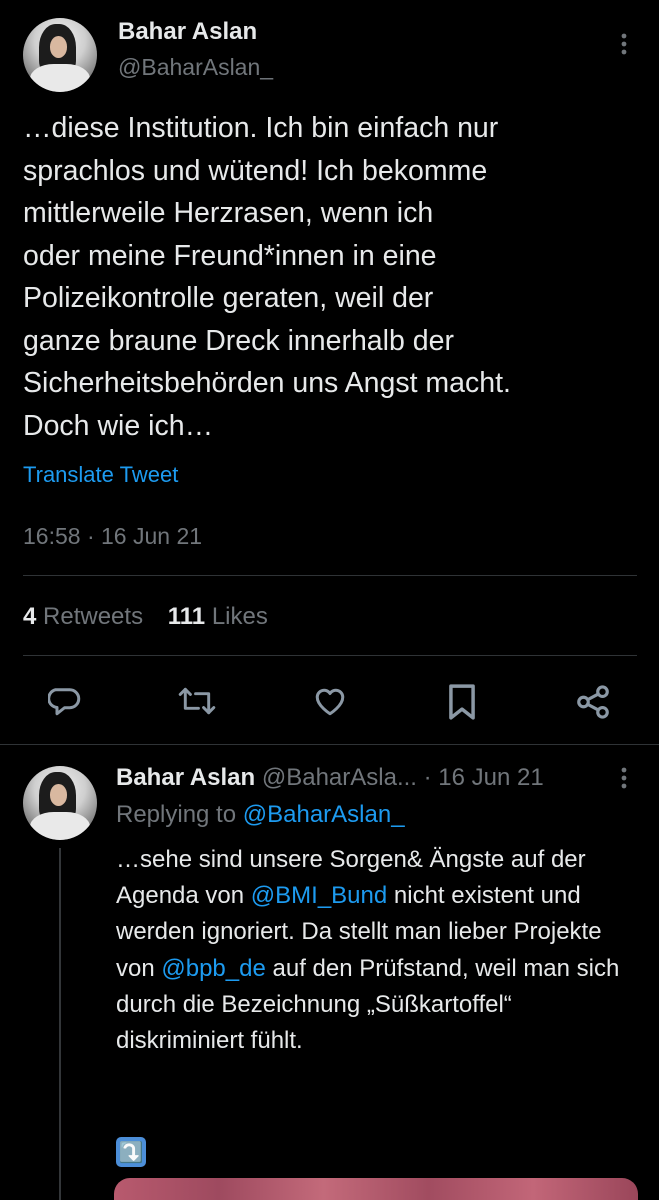 This screenshot has width=659, height=1200. I want to click on attached-image, so click(376, 1189).